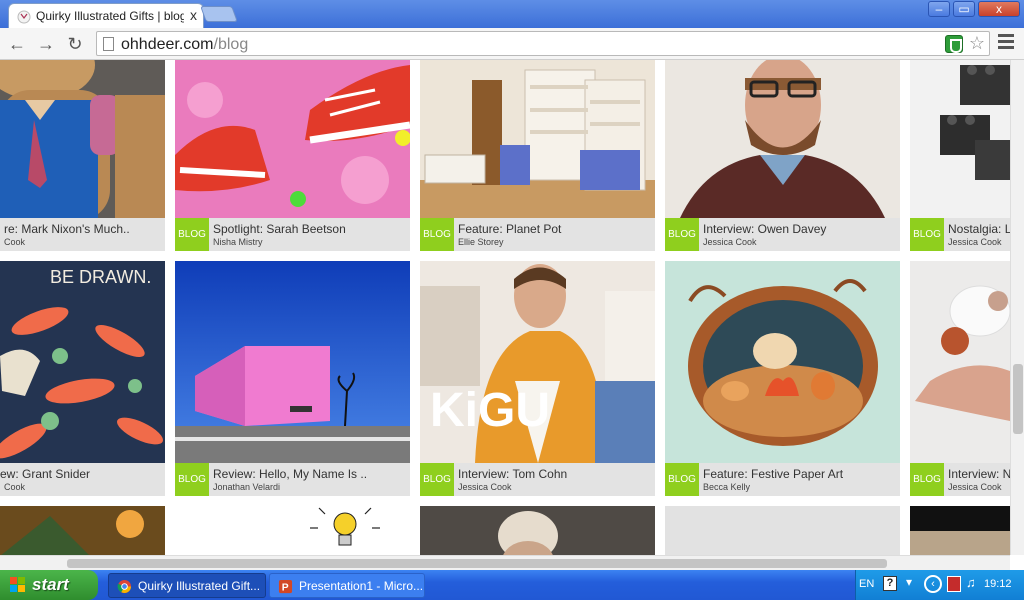  What do you see at coordinates (964, 9) in the screenshot?
I see `maximize-button: ▭` at bounding box center [964, 9].